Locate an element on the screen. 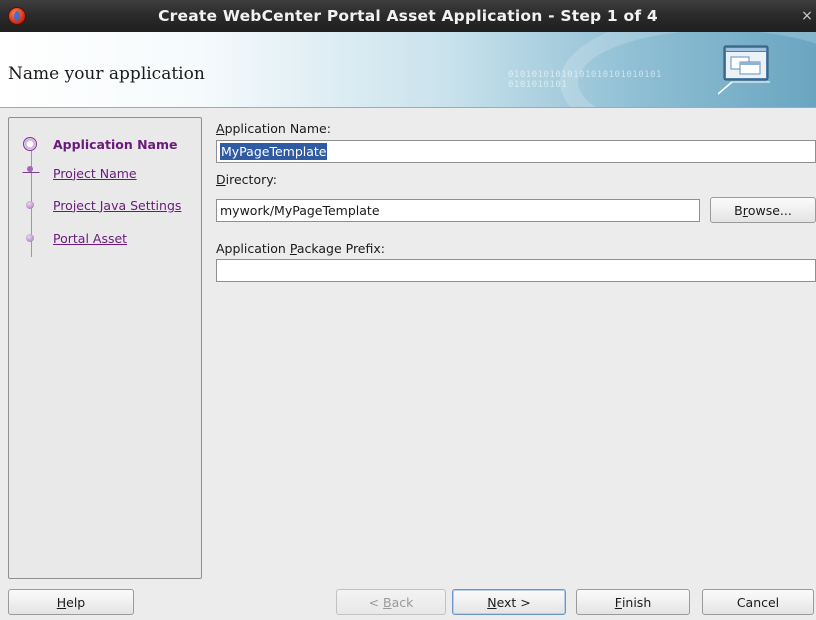 This screenshot has width=816, height=620. step-project-name: Project Name is located at coordinates (80, 173).